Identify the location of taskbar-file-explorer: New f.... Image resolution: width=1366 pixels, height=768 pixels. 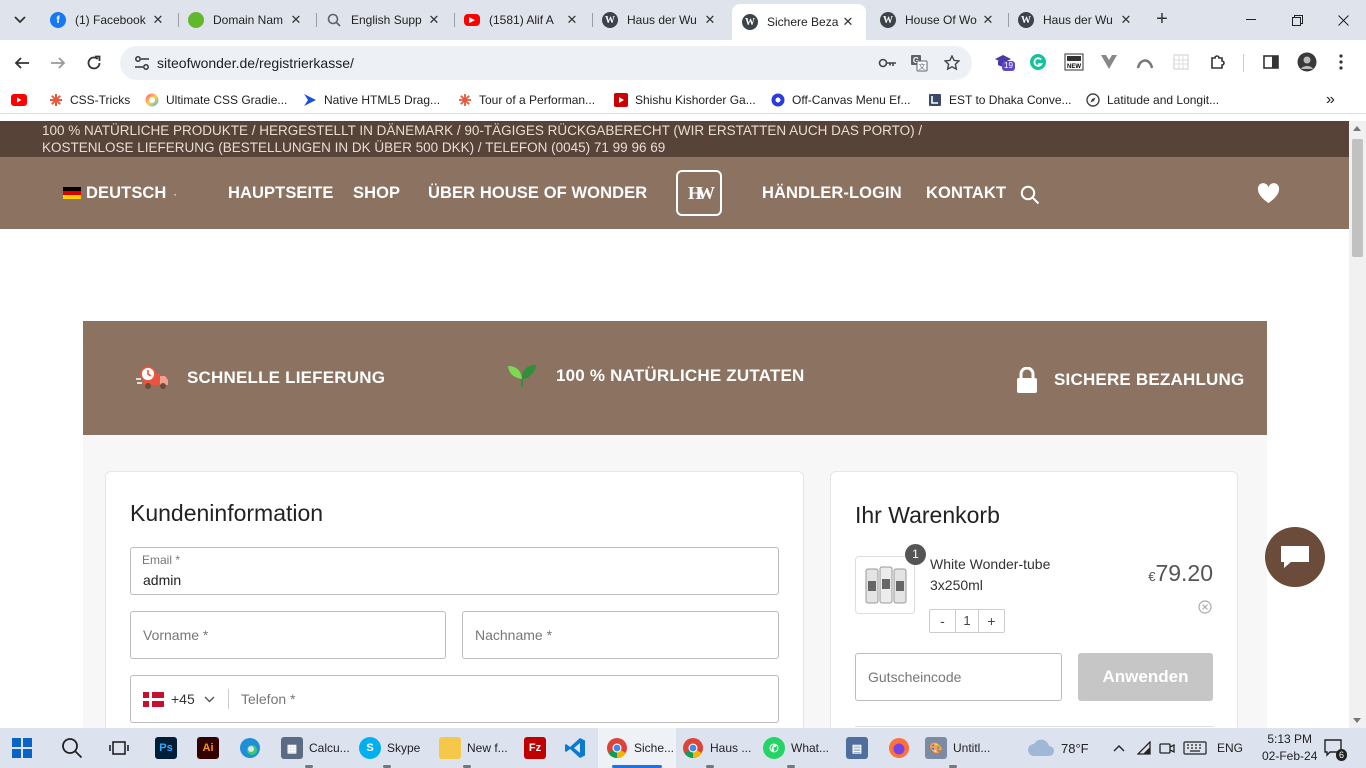
(477, 748).